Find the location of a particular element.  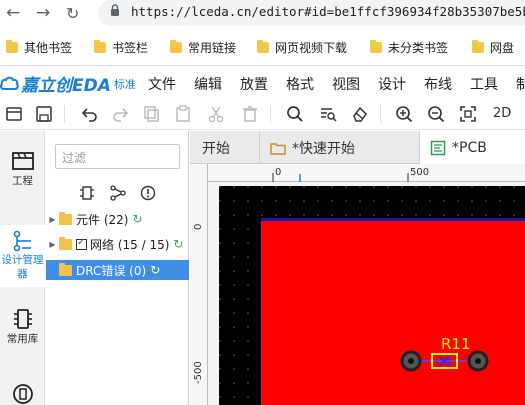

cloud-logo-icon is located at coordinates (9, 83).